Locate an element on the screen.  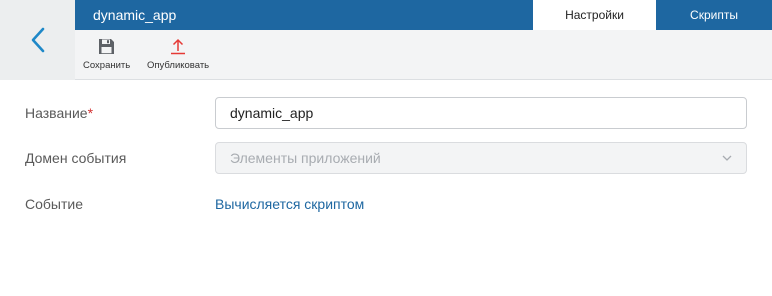
save-button: Сохранить is located at coordinates (106, 53).